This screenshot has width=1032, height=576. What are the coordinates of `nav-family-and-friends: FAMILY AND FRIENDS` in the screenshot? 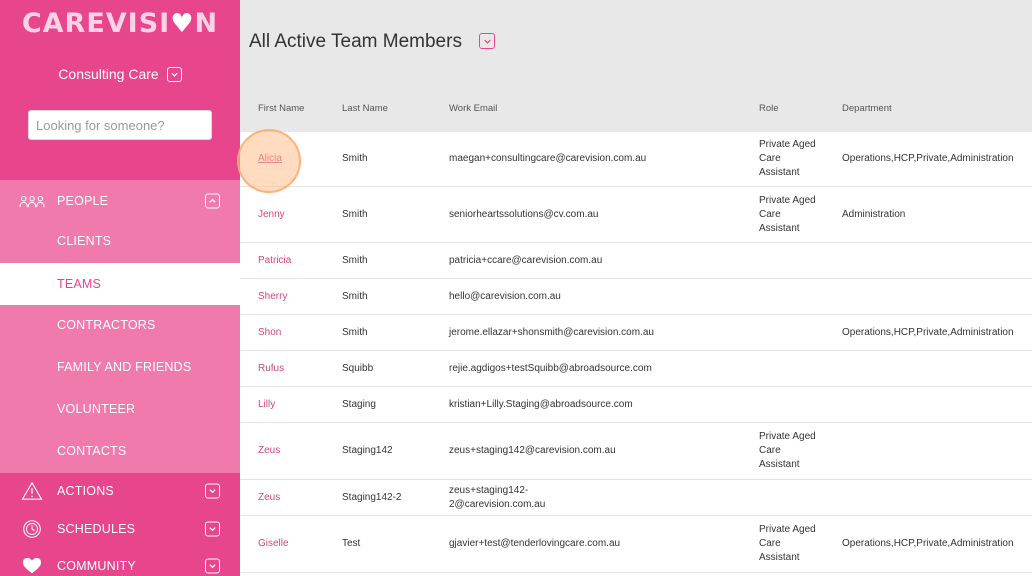 It's located at (120, 367).